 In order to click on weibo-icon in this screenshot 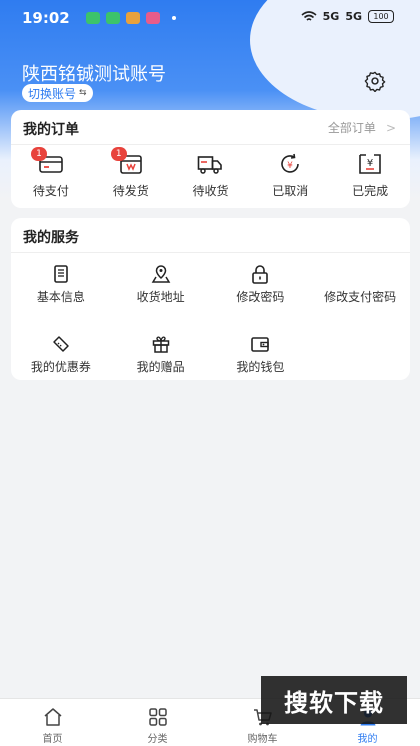, I will do `click(133, 18)`.